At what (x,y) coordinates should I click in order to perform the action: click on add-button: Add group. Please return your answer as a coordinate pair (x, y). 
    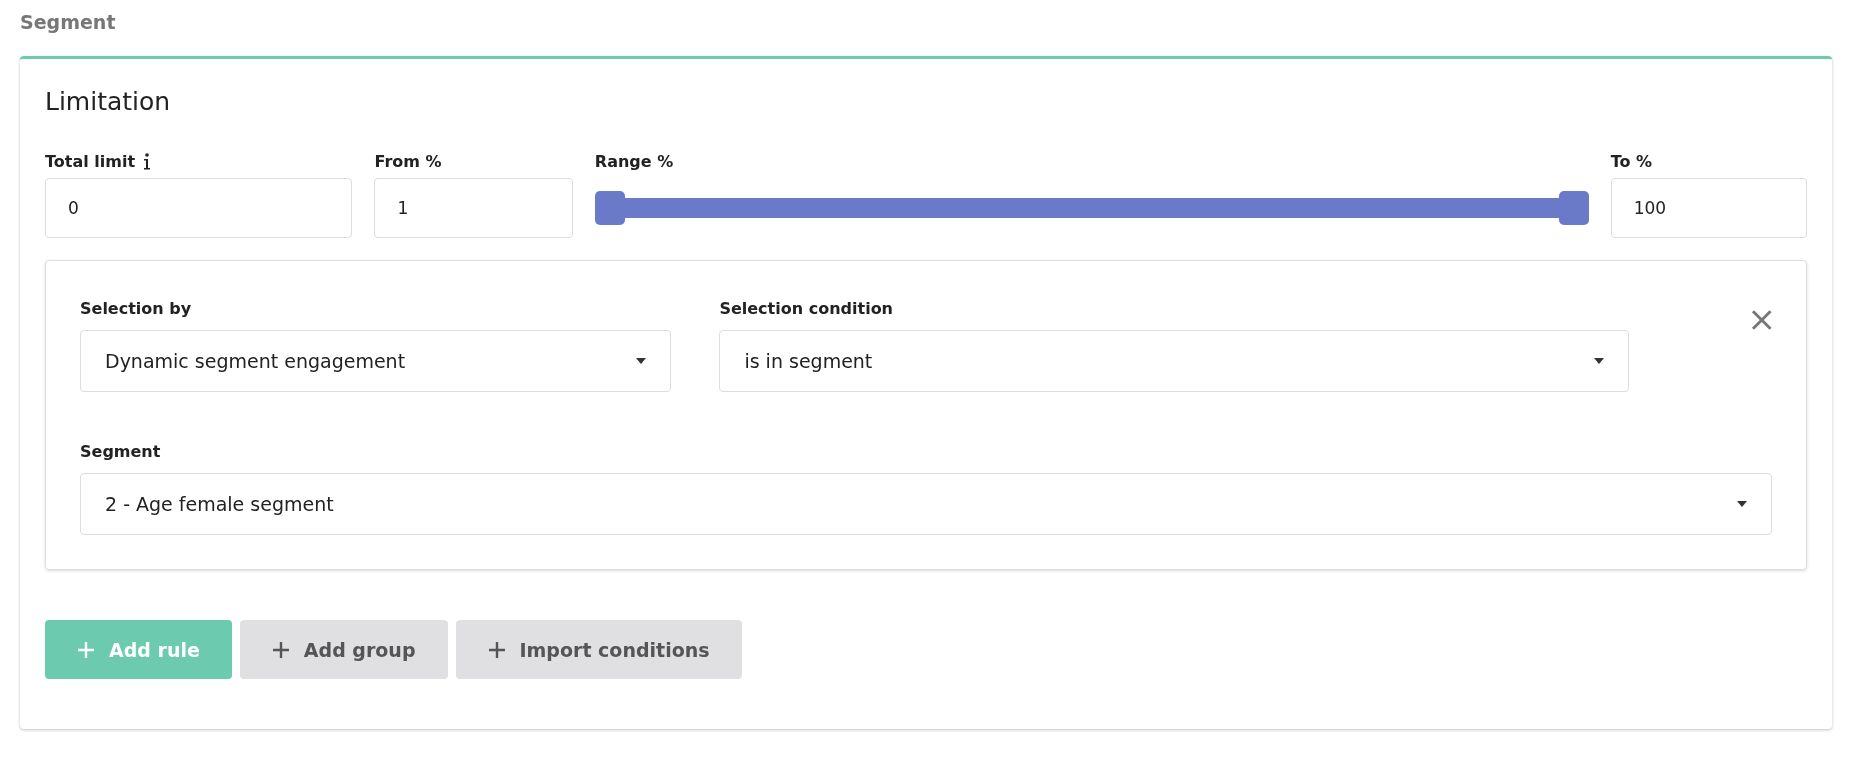
    Looking at the image, I should click on (343, 649).